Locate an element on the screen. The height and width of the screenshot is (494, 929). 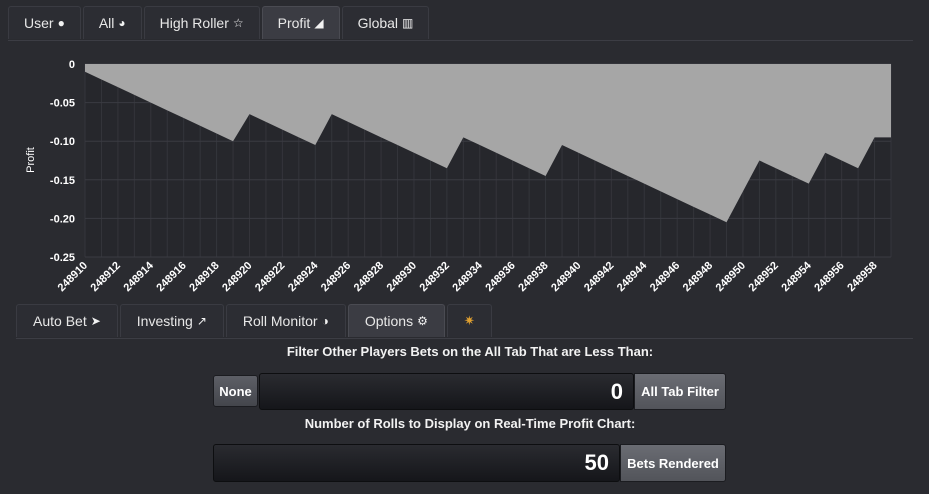
tab-global: Global ▥ is located at coordinates (385, 22).